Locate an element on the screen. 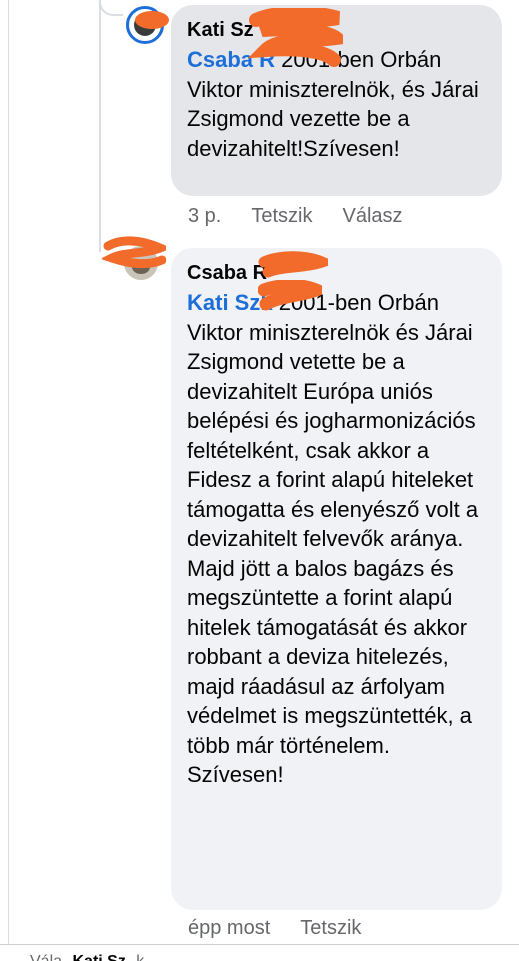 The height and width of the screenshot is (961, 519). comment-actions: 3 p. Tetszik Válasz is located at coordinates (295, 216).